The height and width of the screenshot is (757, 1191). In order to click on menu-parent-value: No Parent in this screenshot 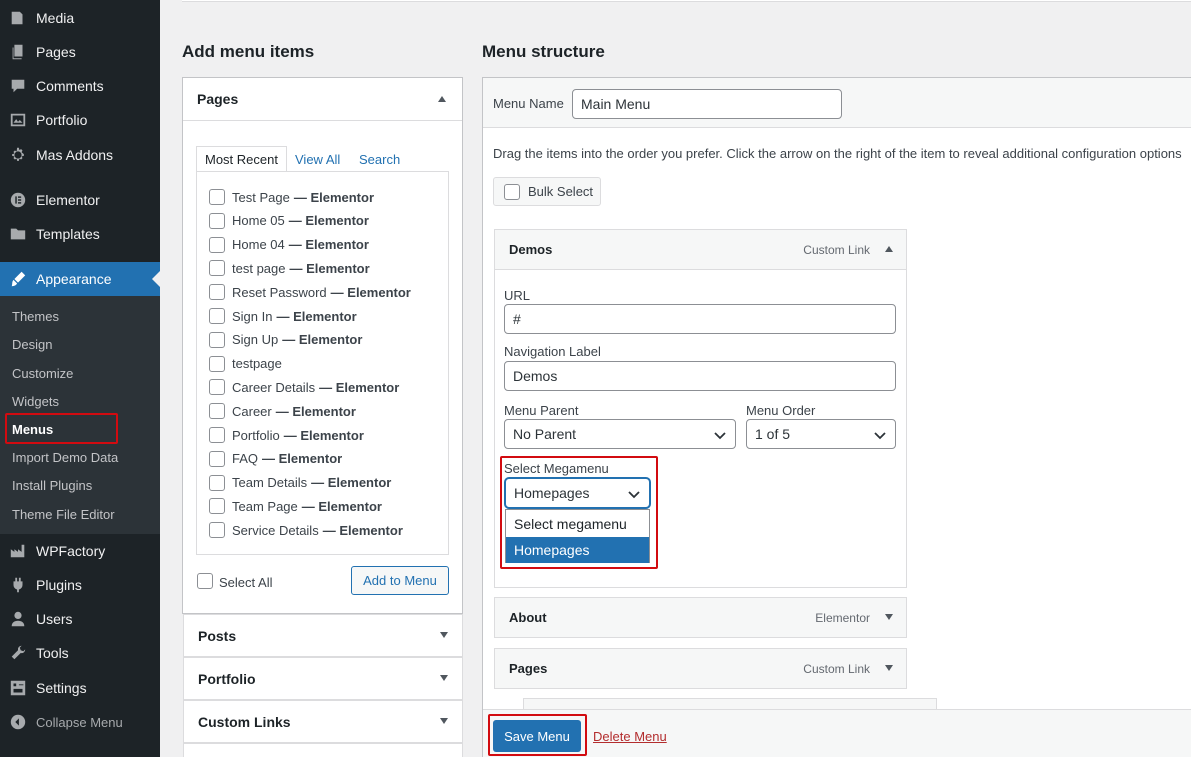, I will do `click(545, 434)`.